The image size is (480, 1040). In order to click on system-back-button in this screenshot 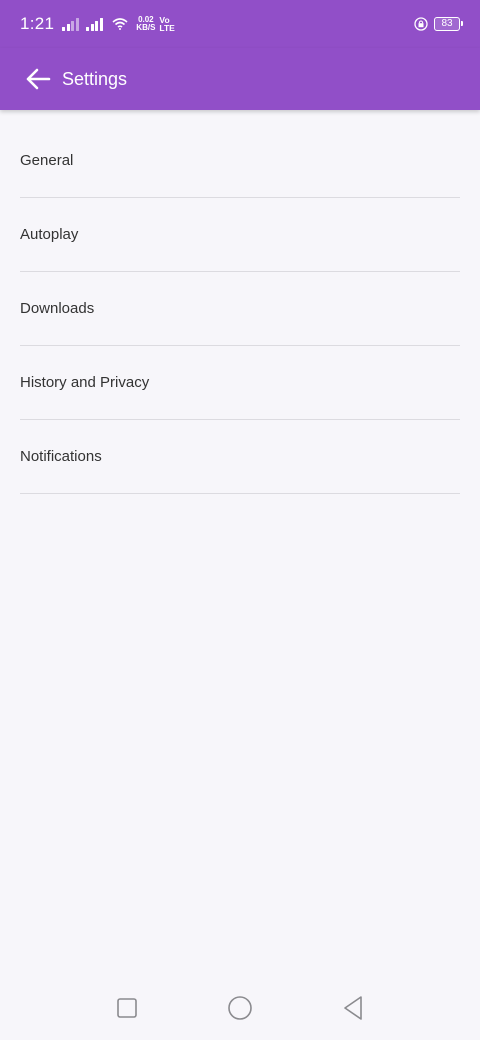, I will do `click(353, 1008)`.